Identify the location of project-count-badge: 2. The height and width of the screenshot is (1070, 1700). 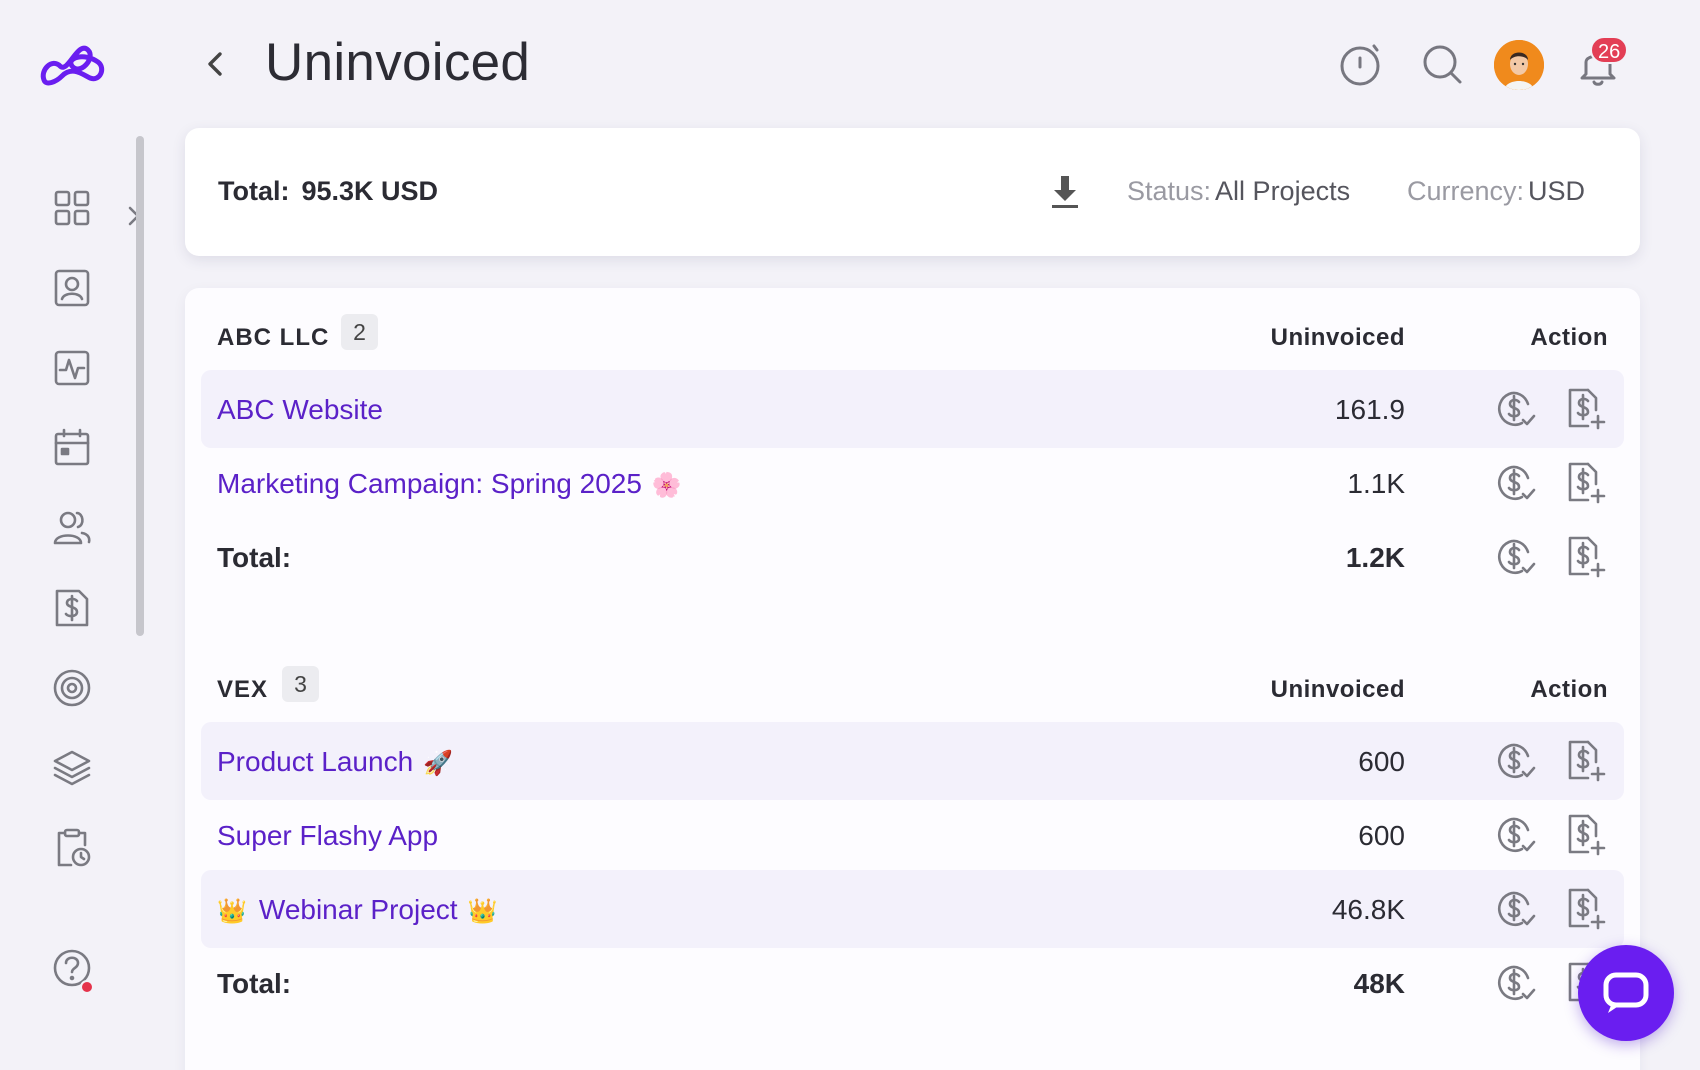
(359, 332).